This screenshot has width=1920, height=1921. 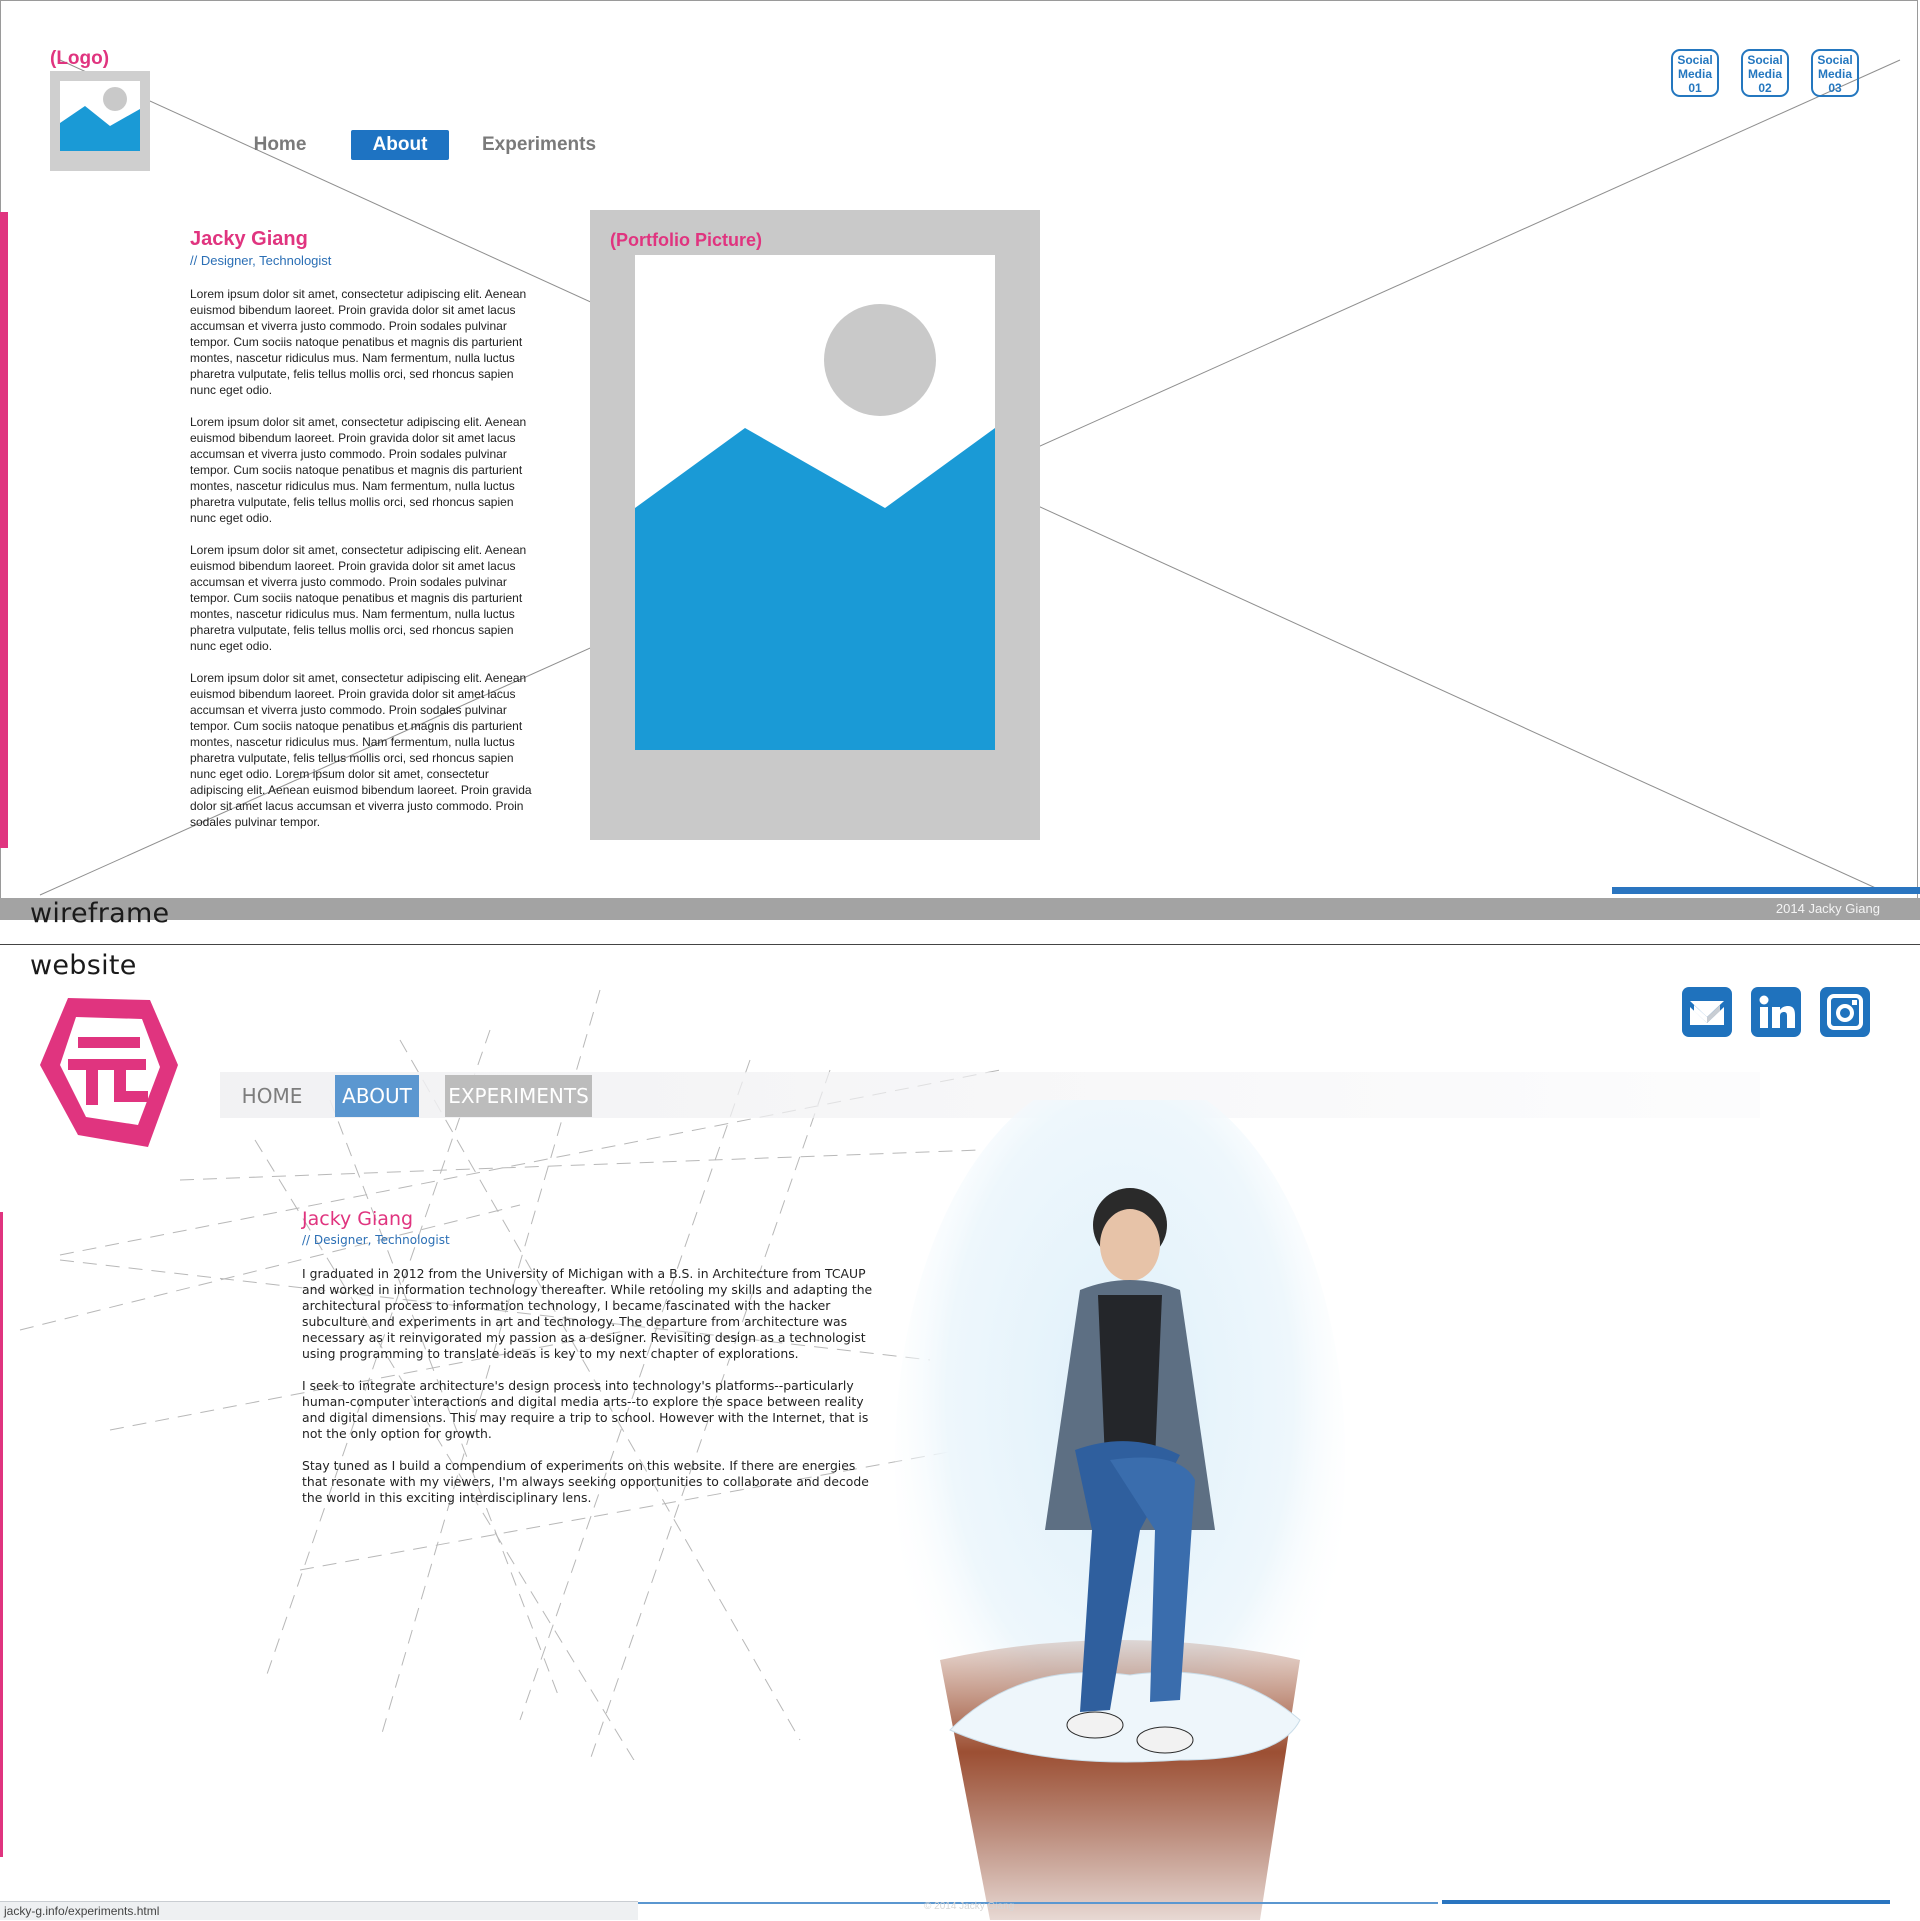 What do you see at coordinates (83, 965) in the screenshot?
I see `website-section-label: website` at bounding box center [83, 965].